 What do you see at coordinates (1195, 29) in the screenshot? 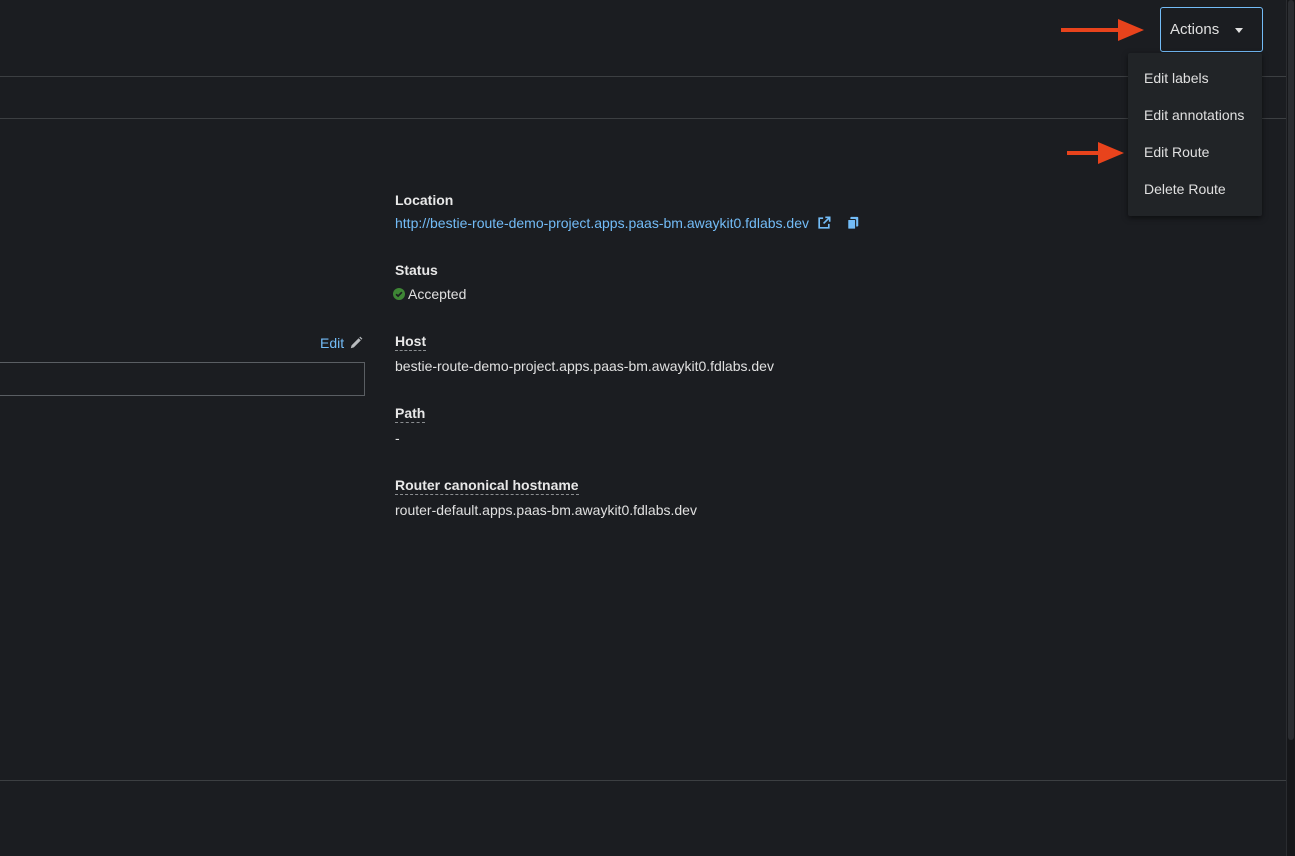
I see `actions-button-label: Actions` at bounding box center [1195, 29].